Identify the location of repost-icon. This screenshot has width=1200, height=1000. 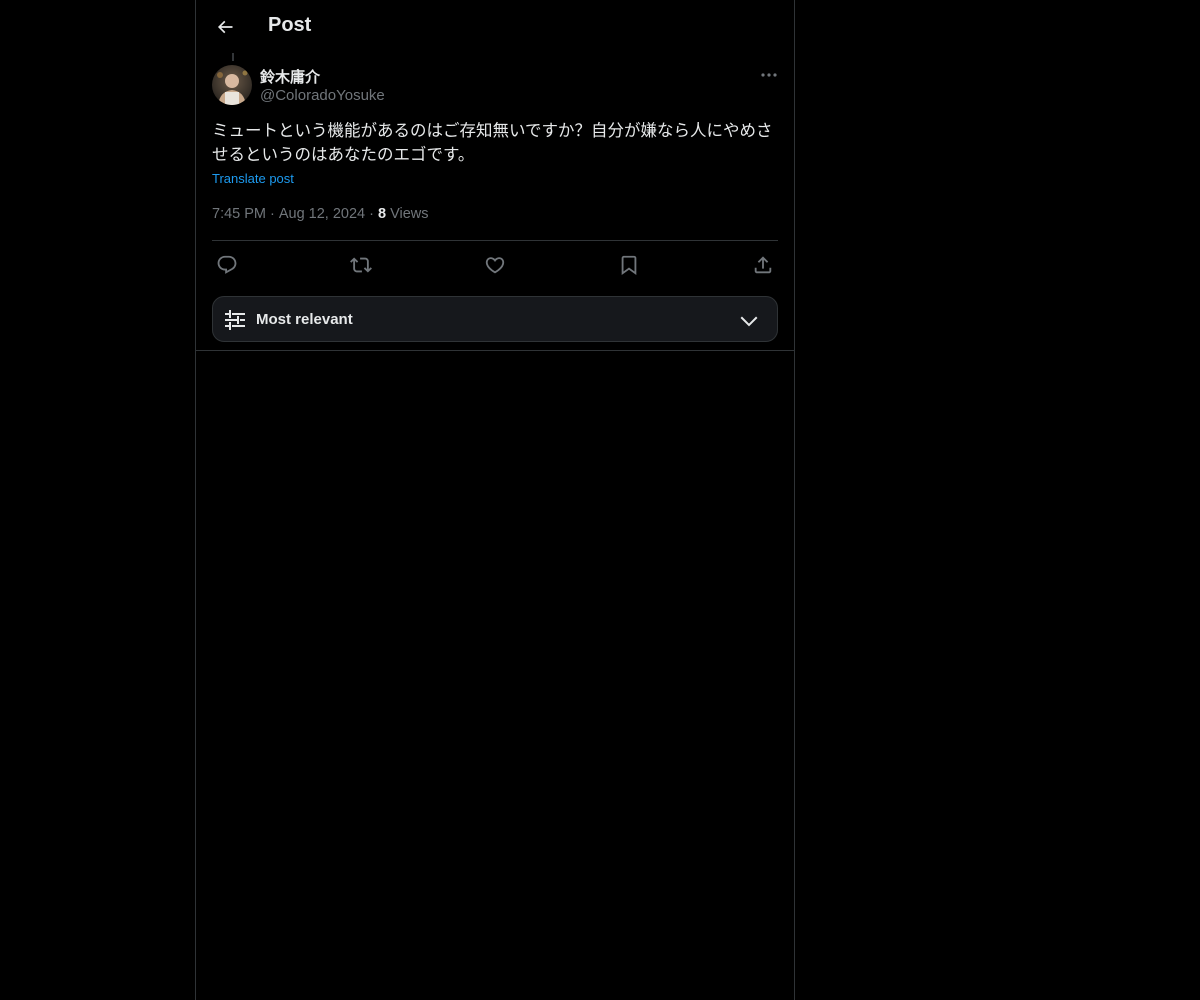
(361, 265).